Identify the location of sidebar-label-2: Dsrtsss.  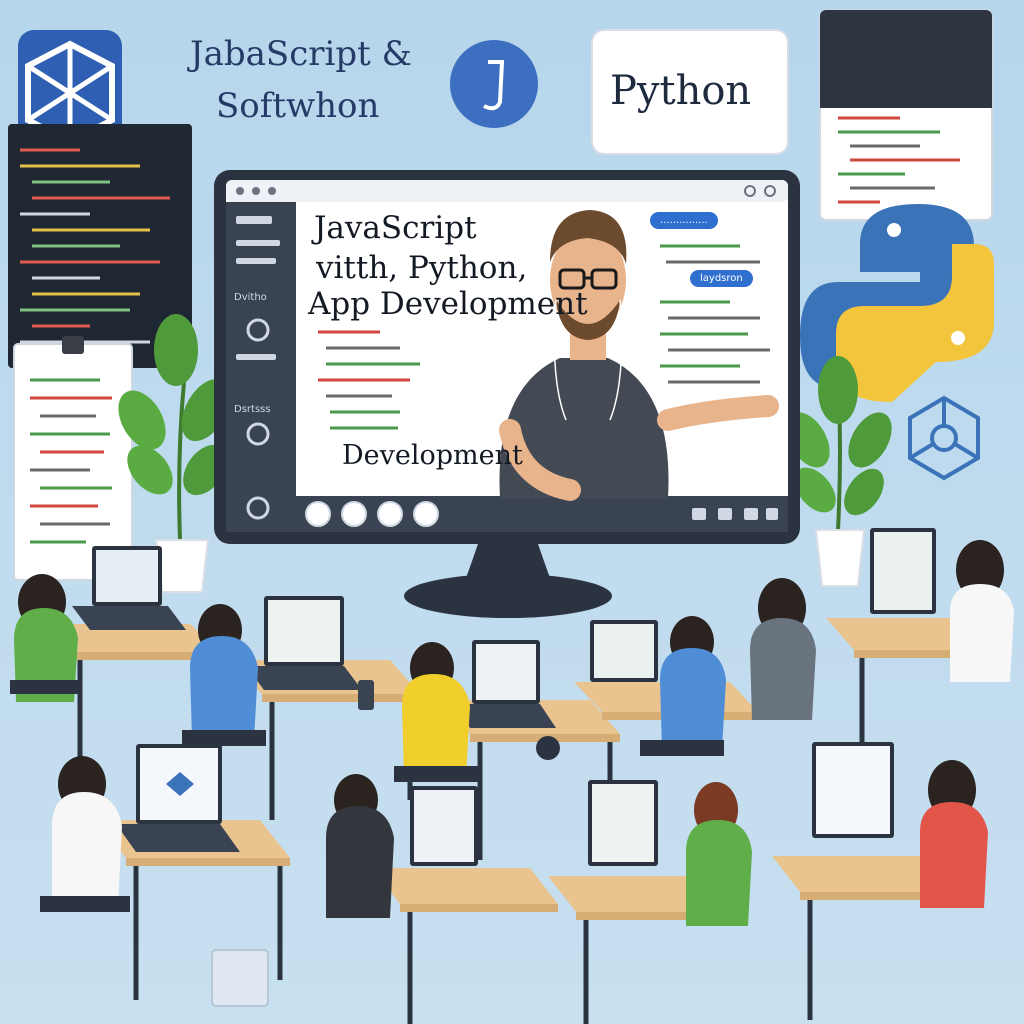
(252, 409).